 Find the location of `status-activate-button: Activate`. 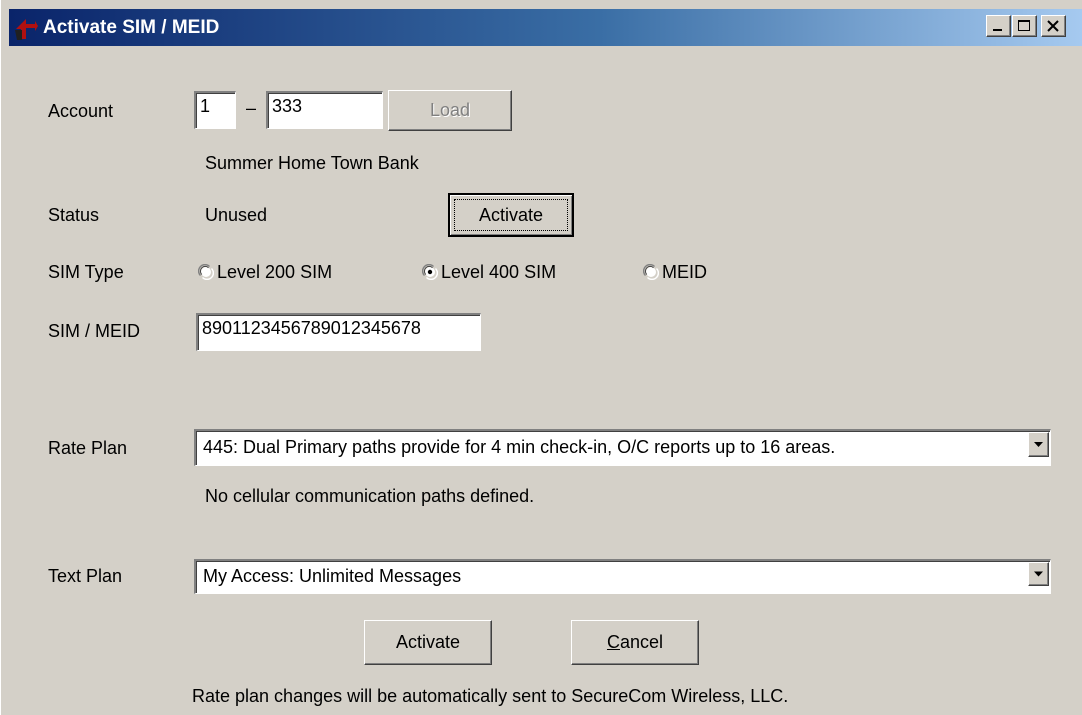

status-activate-button: Activate is located at coordinates (511, 215).